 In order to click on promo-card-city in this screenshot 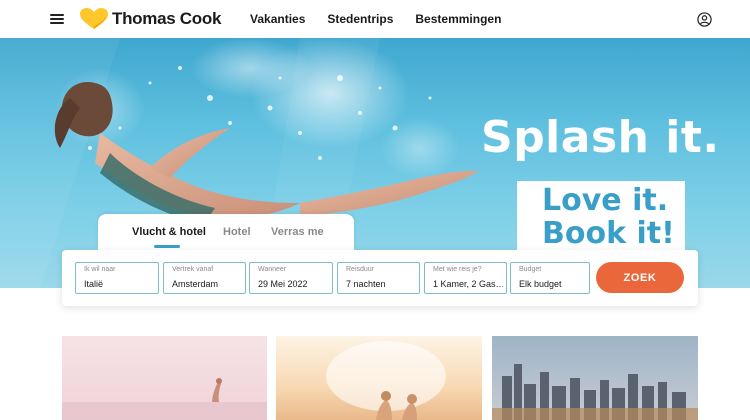, I will do `click(595, 378)`.